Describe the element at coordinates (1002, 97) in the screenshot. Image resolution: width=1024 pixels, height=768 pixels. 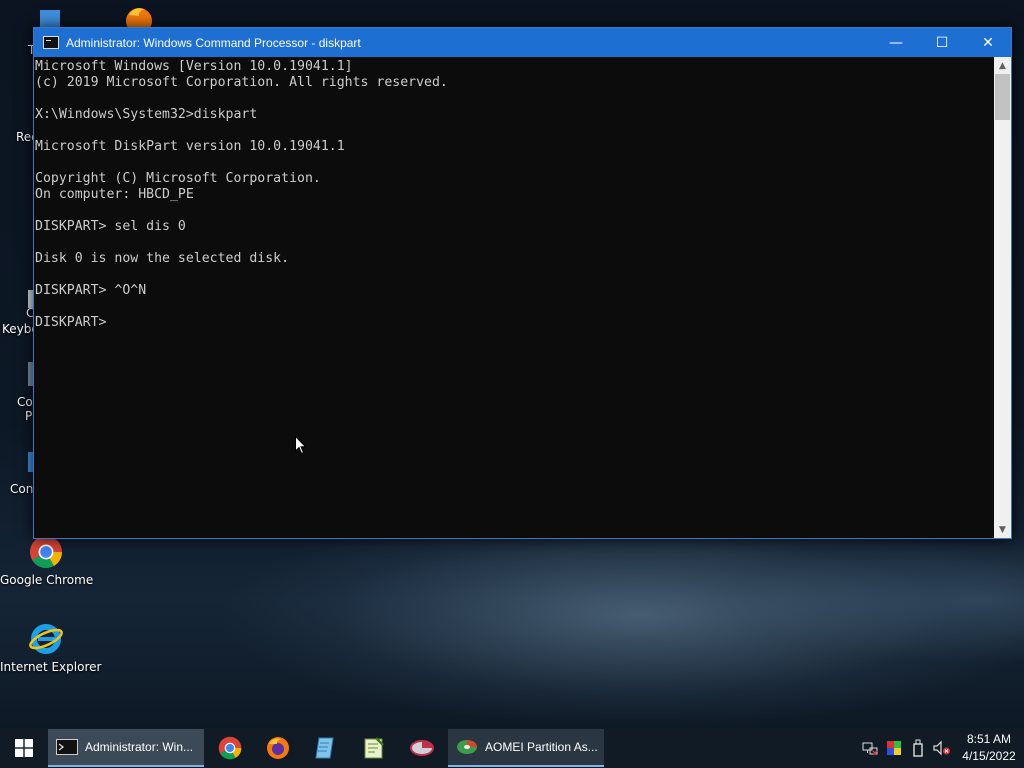
I see `scroll-thumb` at that location.